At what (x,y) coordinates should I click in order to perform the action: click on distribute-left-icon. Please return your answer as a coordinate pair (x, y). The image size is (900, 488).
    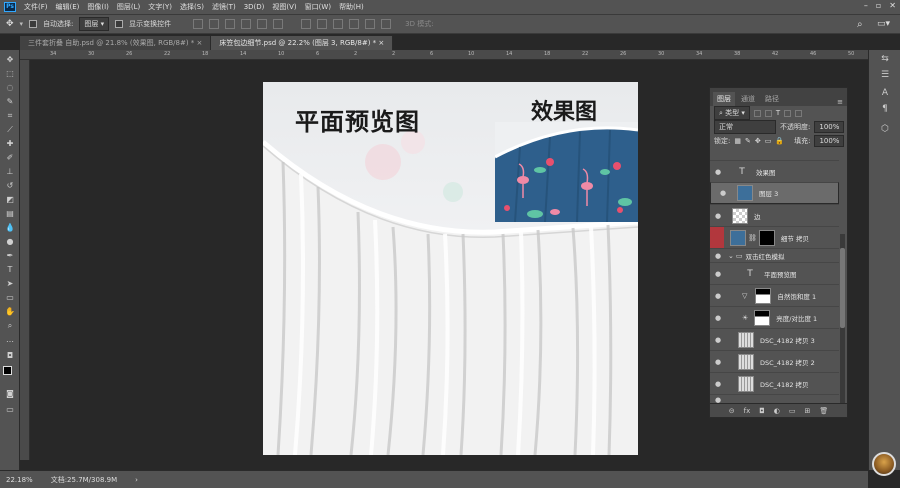
    Looking at the image, I should click on (354, 24).